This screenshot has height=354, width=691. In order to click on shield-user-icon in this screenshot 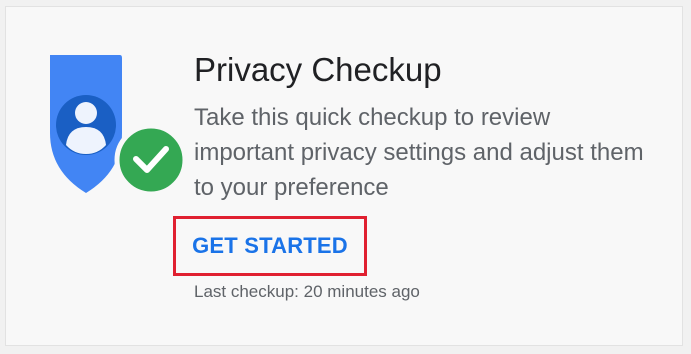, I will do `click(119, 126)`.